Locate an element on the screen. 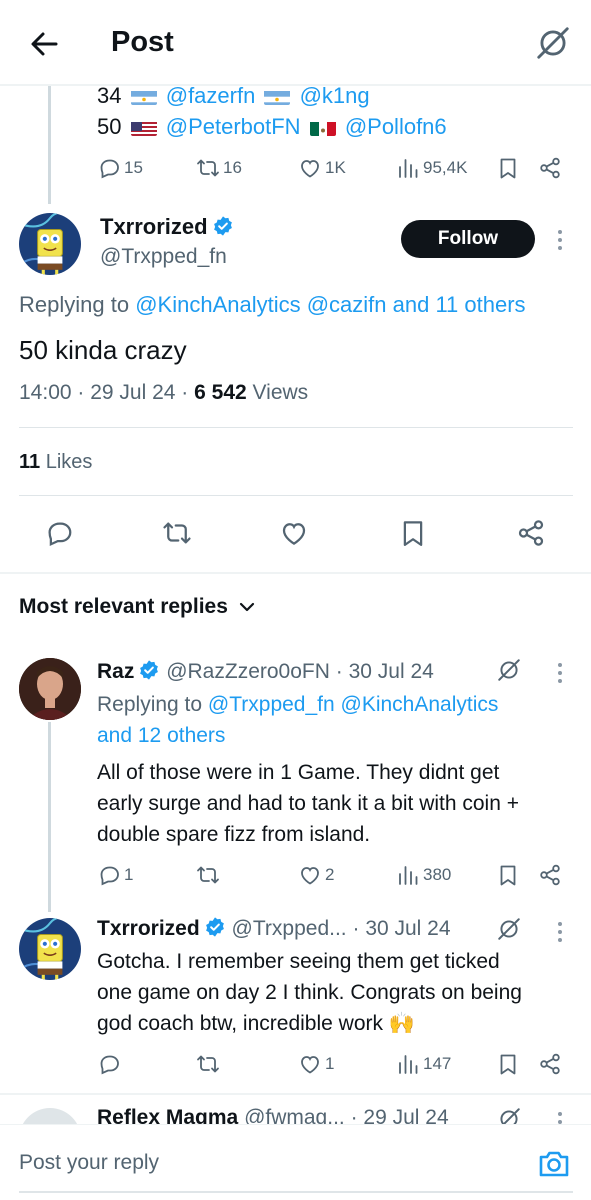 The height and width of the screenshot is (1200, 591). like-button: 1 is located at coordinates (316, 1064).